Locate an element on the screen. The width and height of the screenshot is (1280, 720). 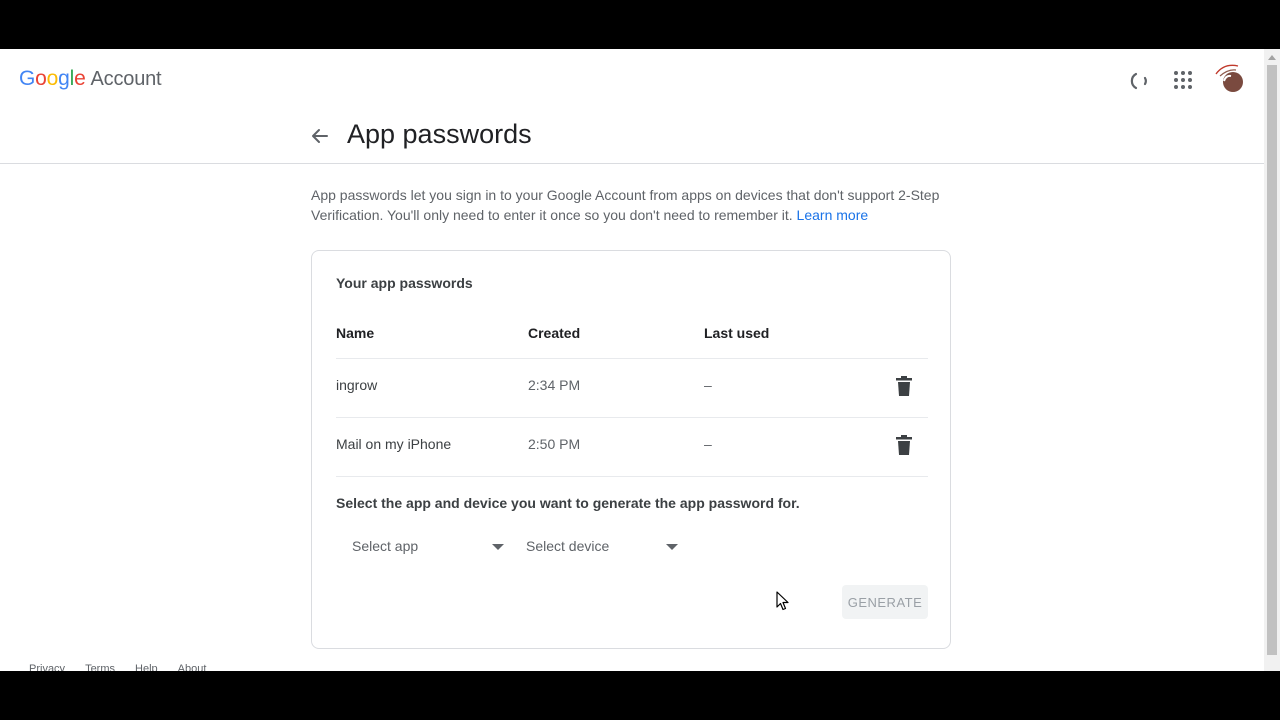
select-app-dropdown: Select app is located at coordinates (422, 546).